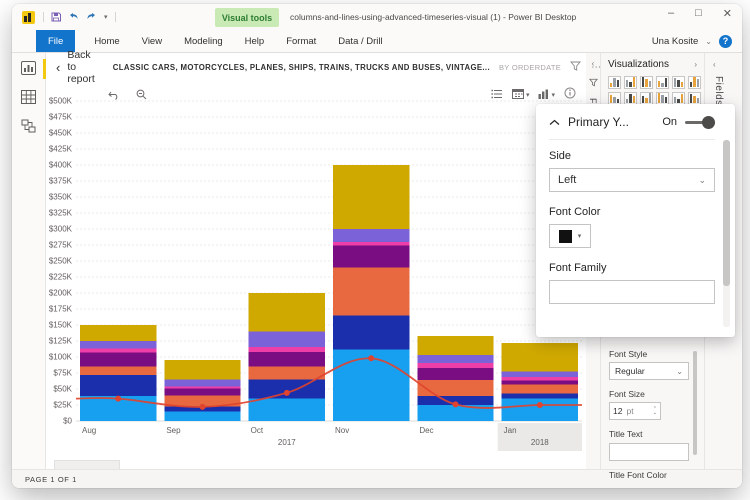 This screenshot has height=500, width=750. I want to click on divider, so click(632, 139).